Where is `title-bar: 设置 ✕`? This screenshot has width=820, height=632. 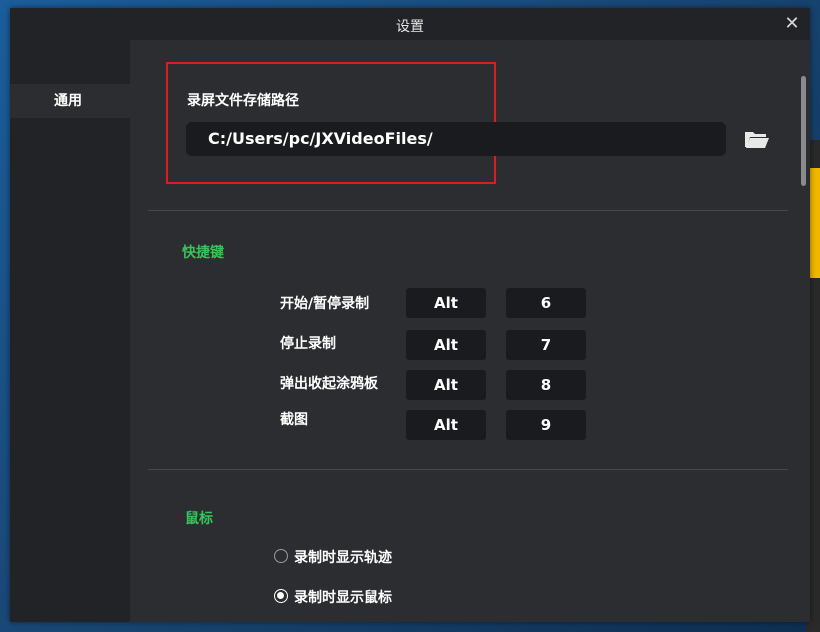
title-bar: 设置 ✕ is located at coordinates (410, 24).